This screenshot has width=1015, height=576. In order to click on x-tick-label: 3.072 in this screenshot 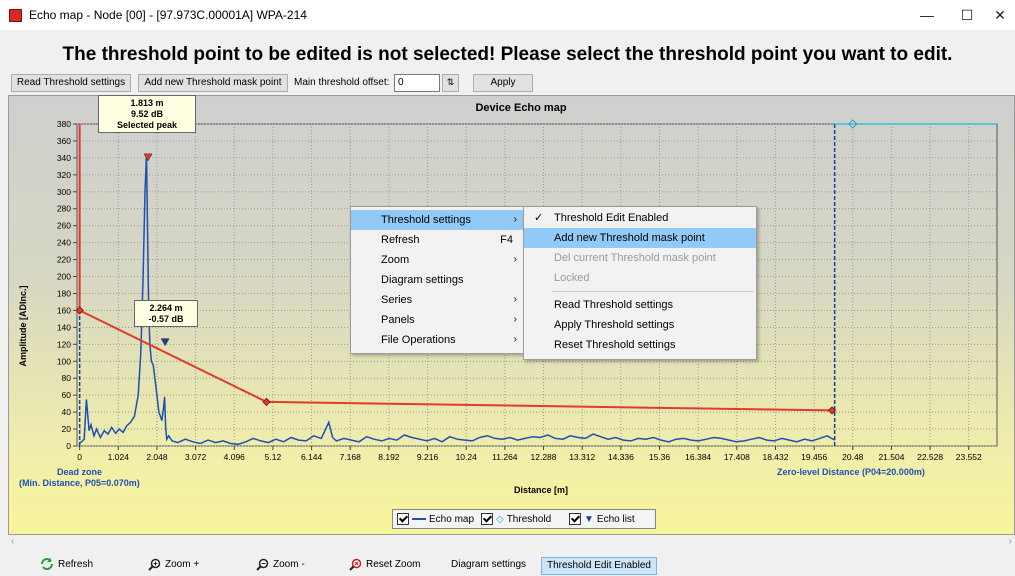, I will do `click(196, 457)`.